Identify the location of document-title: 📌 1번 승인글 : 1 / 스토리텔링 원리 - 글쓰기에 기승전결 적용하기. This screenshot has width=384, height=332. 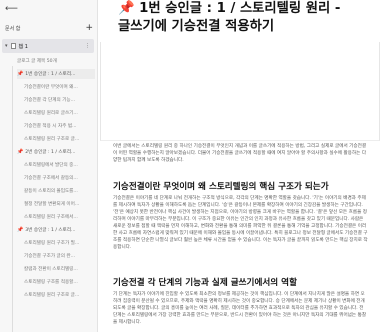
(245, 18).